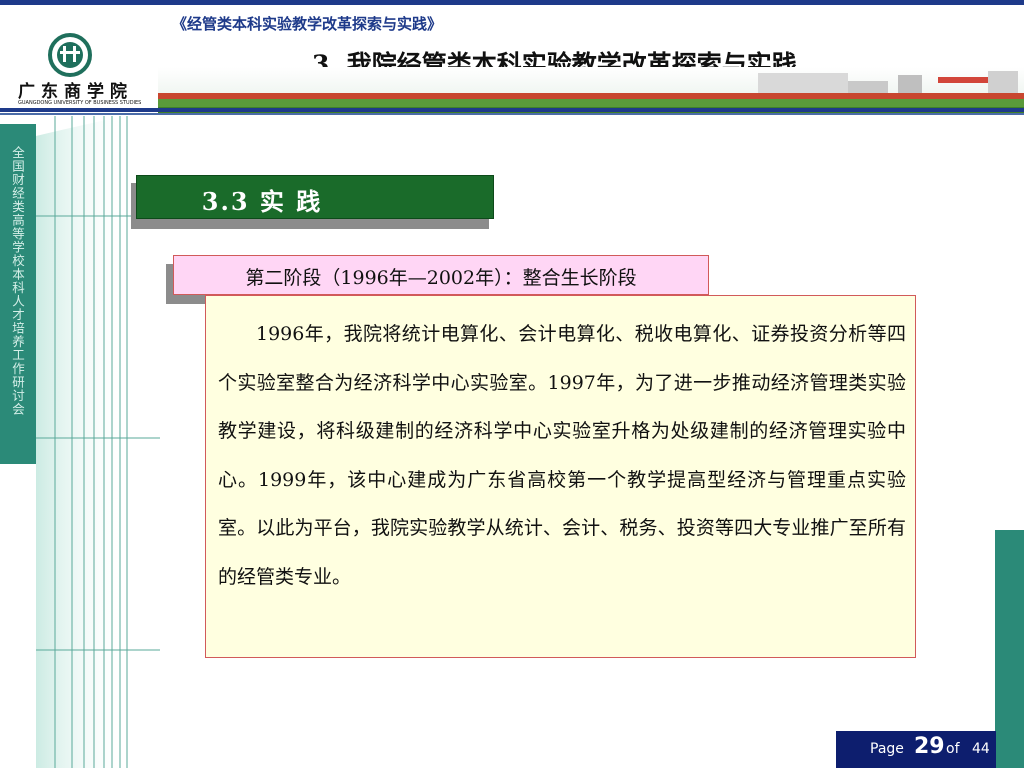  I want to click on stage-heading-box: 第二阶段（1996年—2002年）：整合生长阶段, so click(441, 275).